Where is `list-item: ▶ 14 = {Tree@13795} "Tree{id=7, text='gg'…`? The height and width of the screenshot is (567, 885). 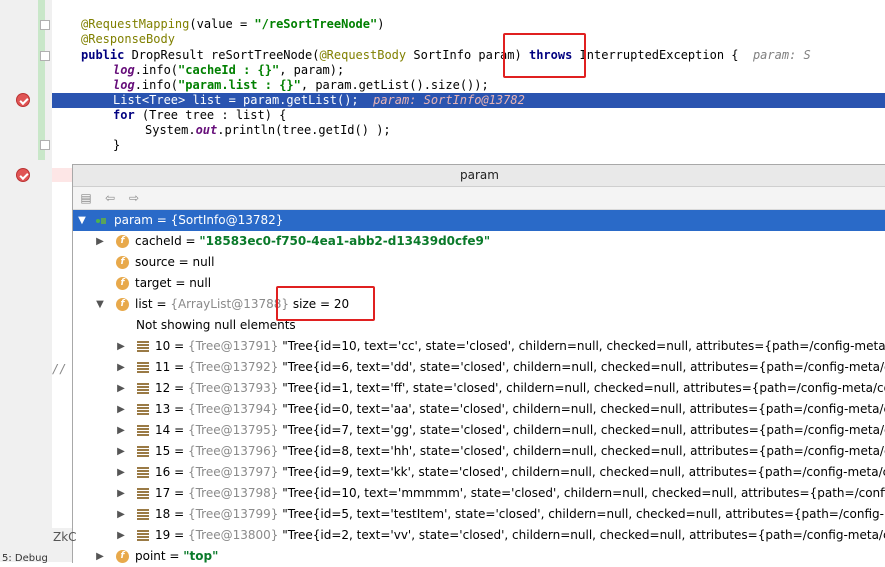 list-item: ▶ 14 = {Tree@13795} "Tree{id=7, text='gg'… is located at coordinates (479, 430).